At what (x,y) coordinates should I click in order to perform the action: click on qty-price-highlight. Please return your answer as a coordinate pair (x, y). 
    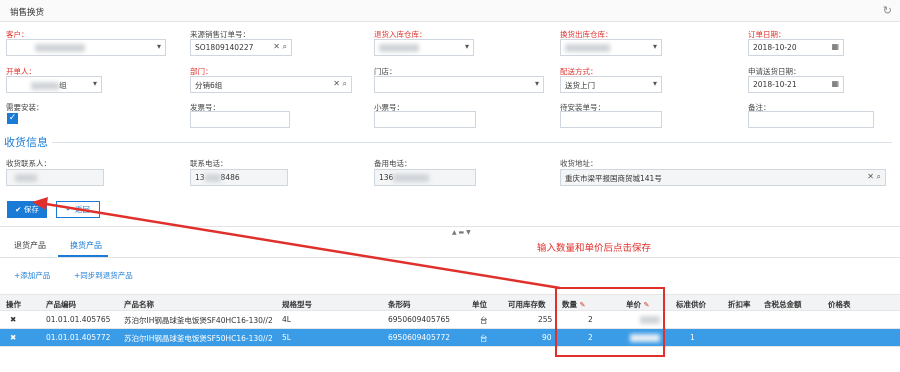
    Looking at the image, I should click on (610, 322).